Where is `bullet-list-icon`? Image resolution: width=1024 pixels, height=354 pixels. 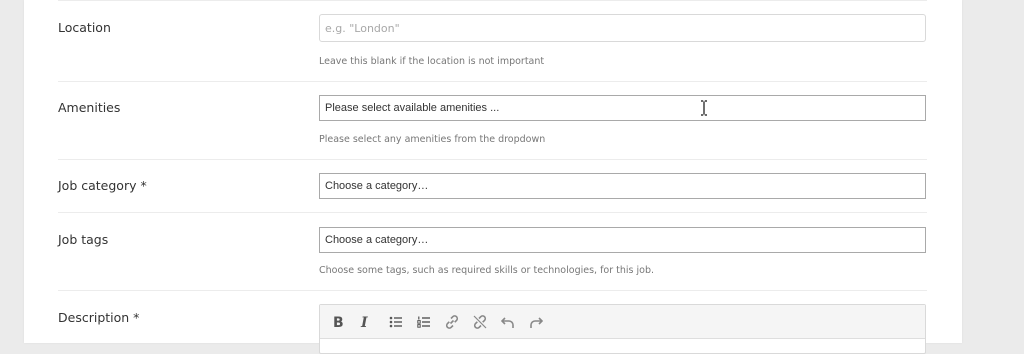
bullet-list-icon is located at coordinates (396, 322).